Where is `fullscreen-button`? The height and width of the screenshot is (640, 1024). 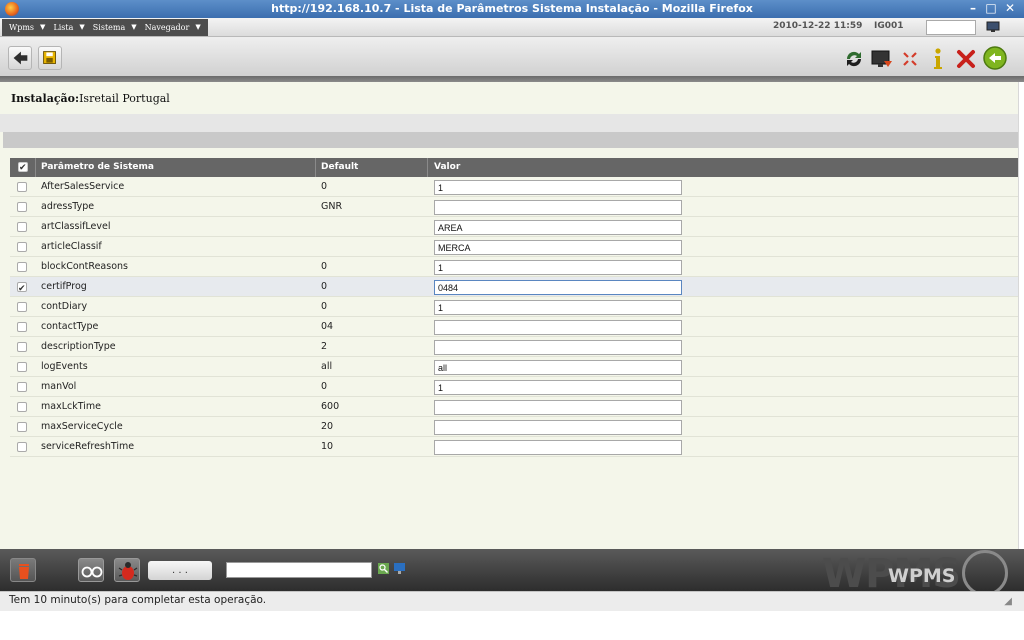 fullscreen-button is located at coordinates (910, 59).